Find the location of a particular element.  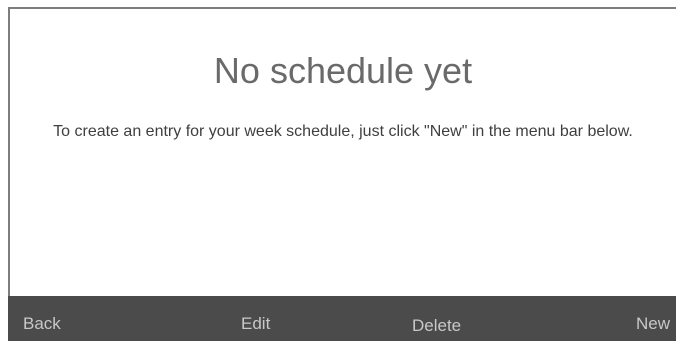

edit-button: Edit is located at coordinates (255, 324).